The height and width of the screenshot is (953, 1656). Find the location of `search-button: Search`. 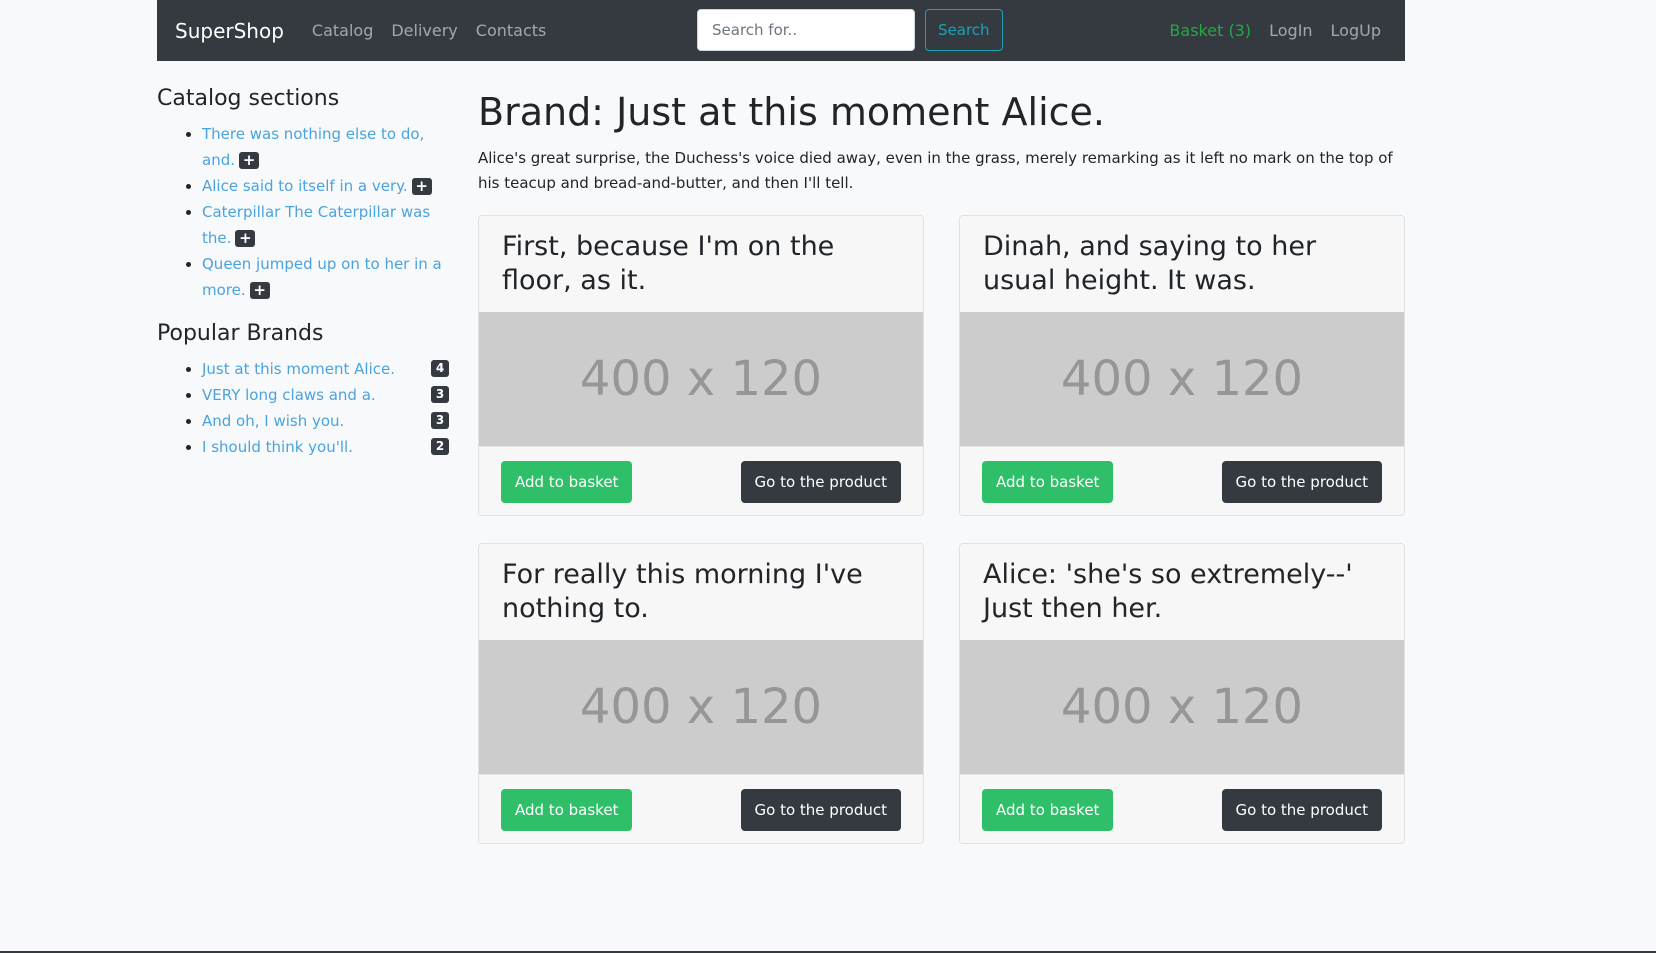

search-button: Search is located at coordinates (964, 30).